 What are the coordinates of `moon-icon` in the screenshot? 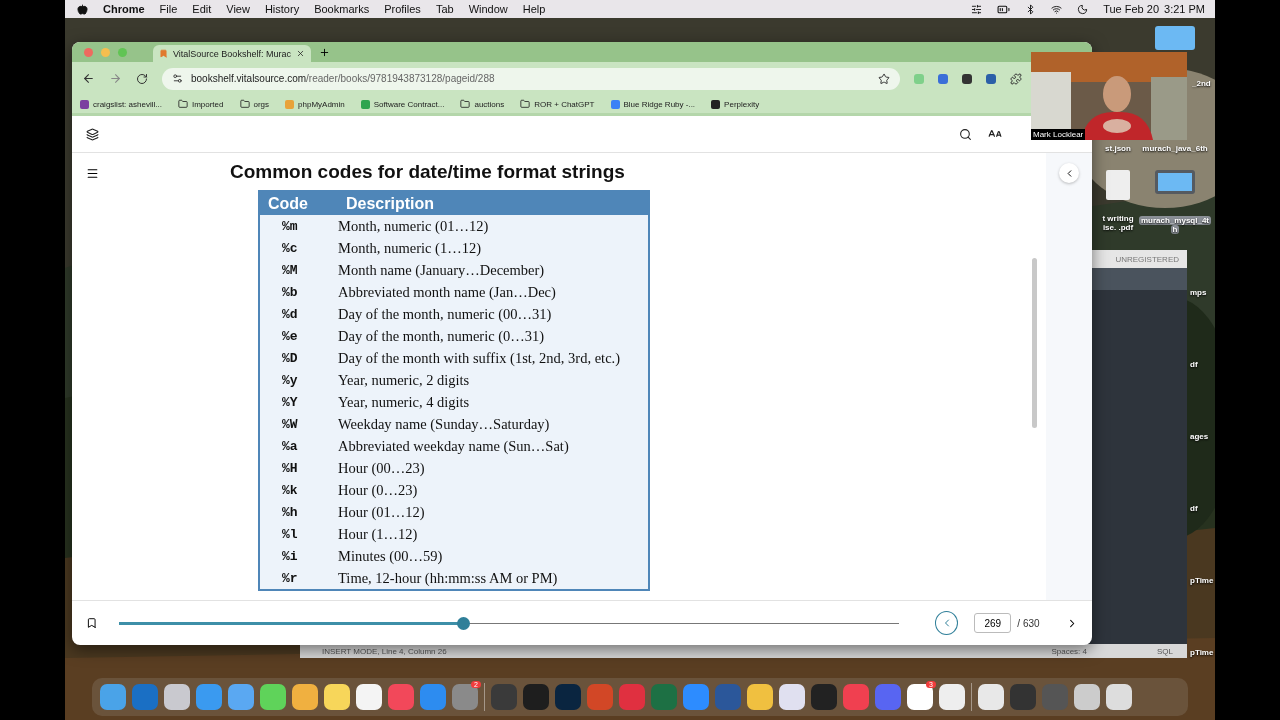 It's located at (1083, 9).